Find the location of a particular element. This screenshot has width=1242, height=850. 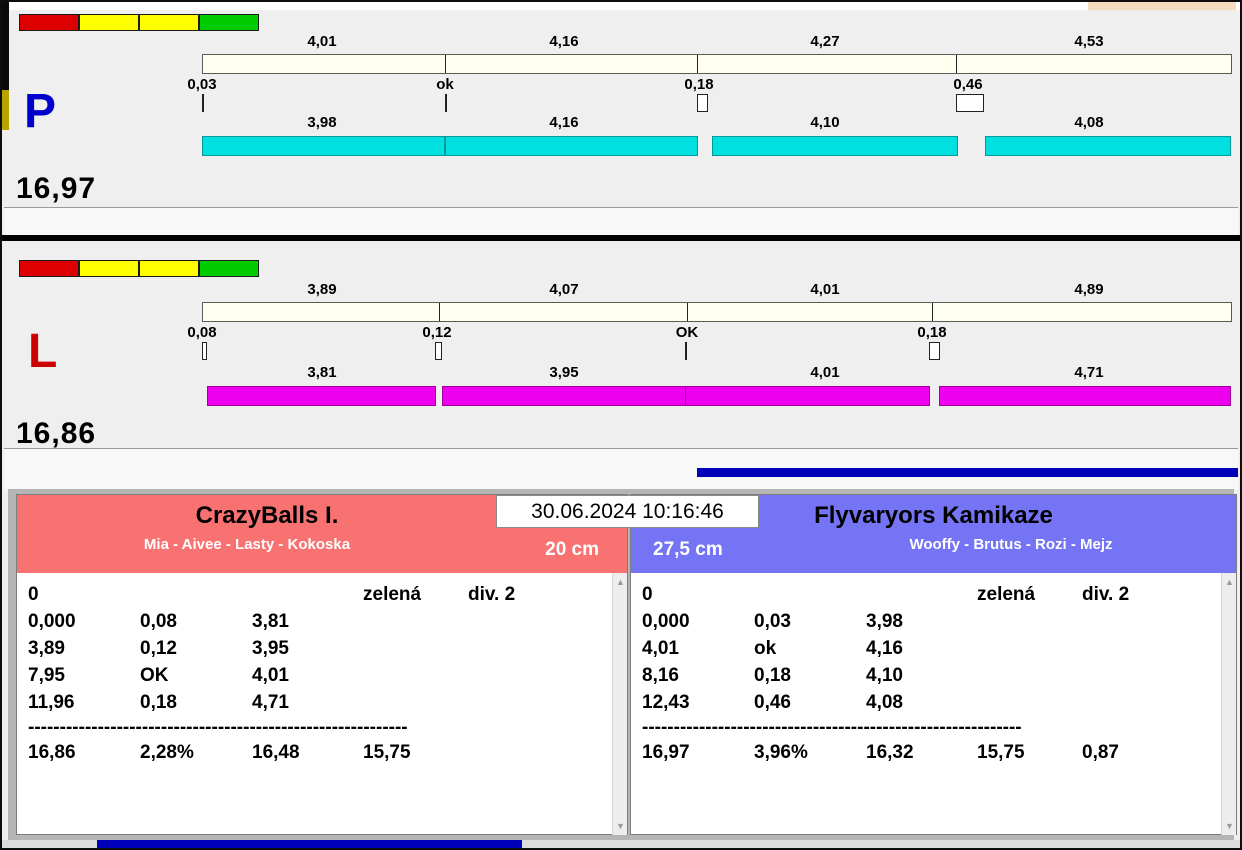

start-light-yellow2 is located at coordinates (169, 268).